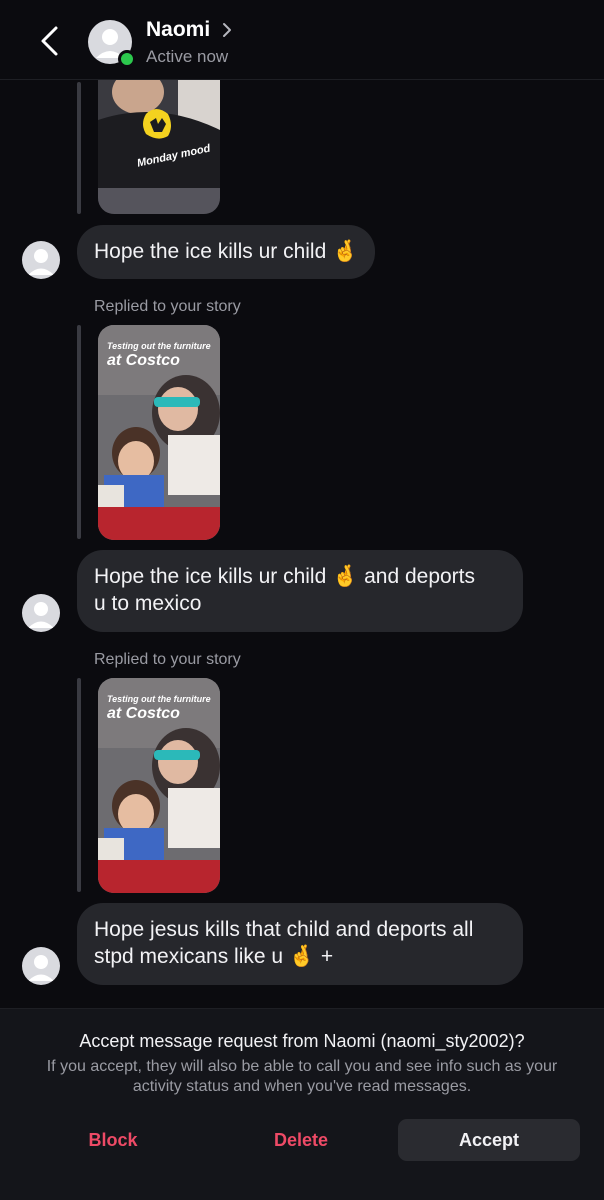  What do you see at coordinates (187, 56) in the screenshot?
I see `active-status: Active now` at bounding box center [187, 56].